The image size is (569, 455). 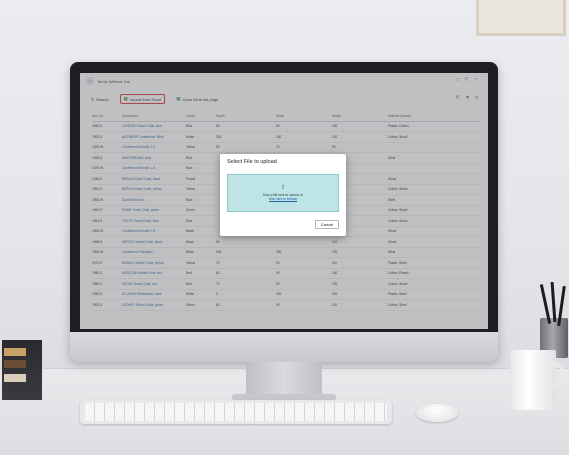 I want to click on dialog-title: Select File to upload, so click(x=252, y=162).